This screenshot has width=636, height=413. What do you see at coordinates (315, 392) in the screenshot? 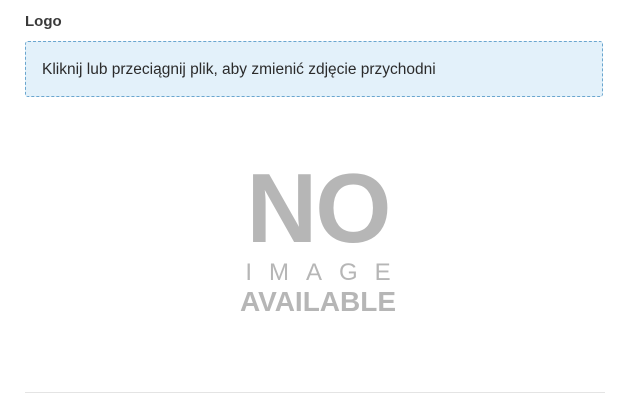
I see `section-divider` at bounding box center [315, 392].